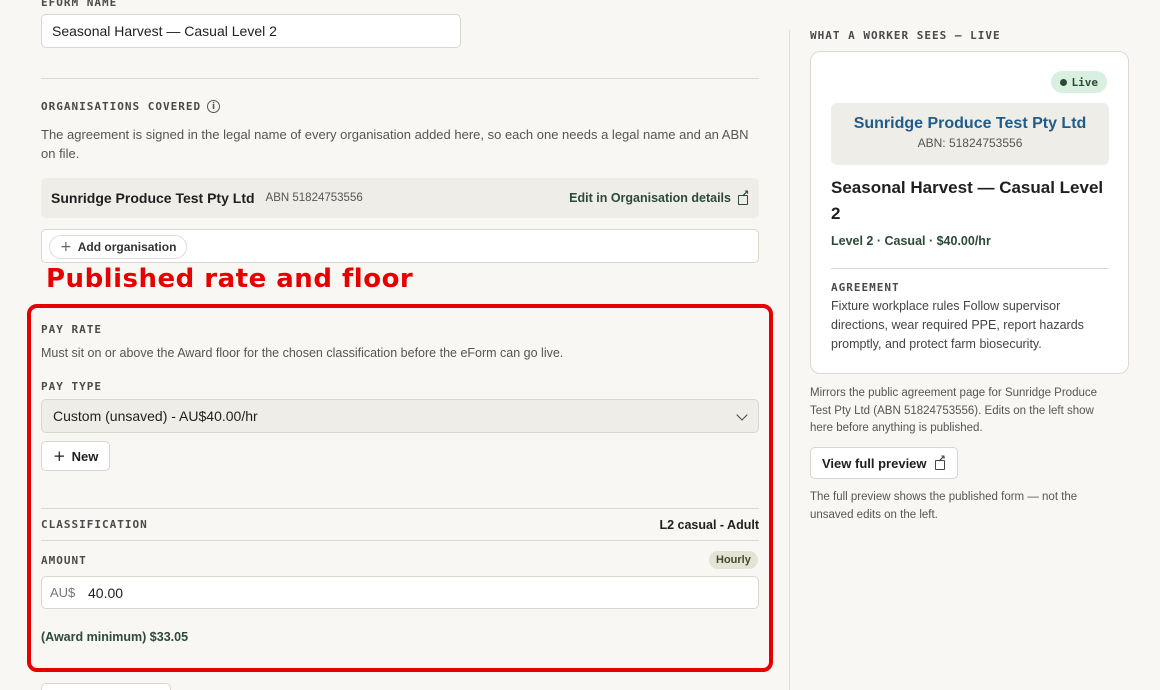 The image size is (1160, 690). I want to click on pay-type-value: Custom (unsaved) - AU$40.00/hr, so click(155, 416).